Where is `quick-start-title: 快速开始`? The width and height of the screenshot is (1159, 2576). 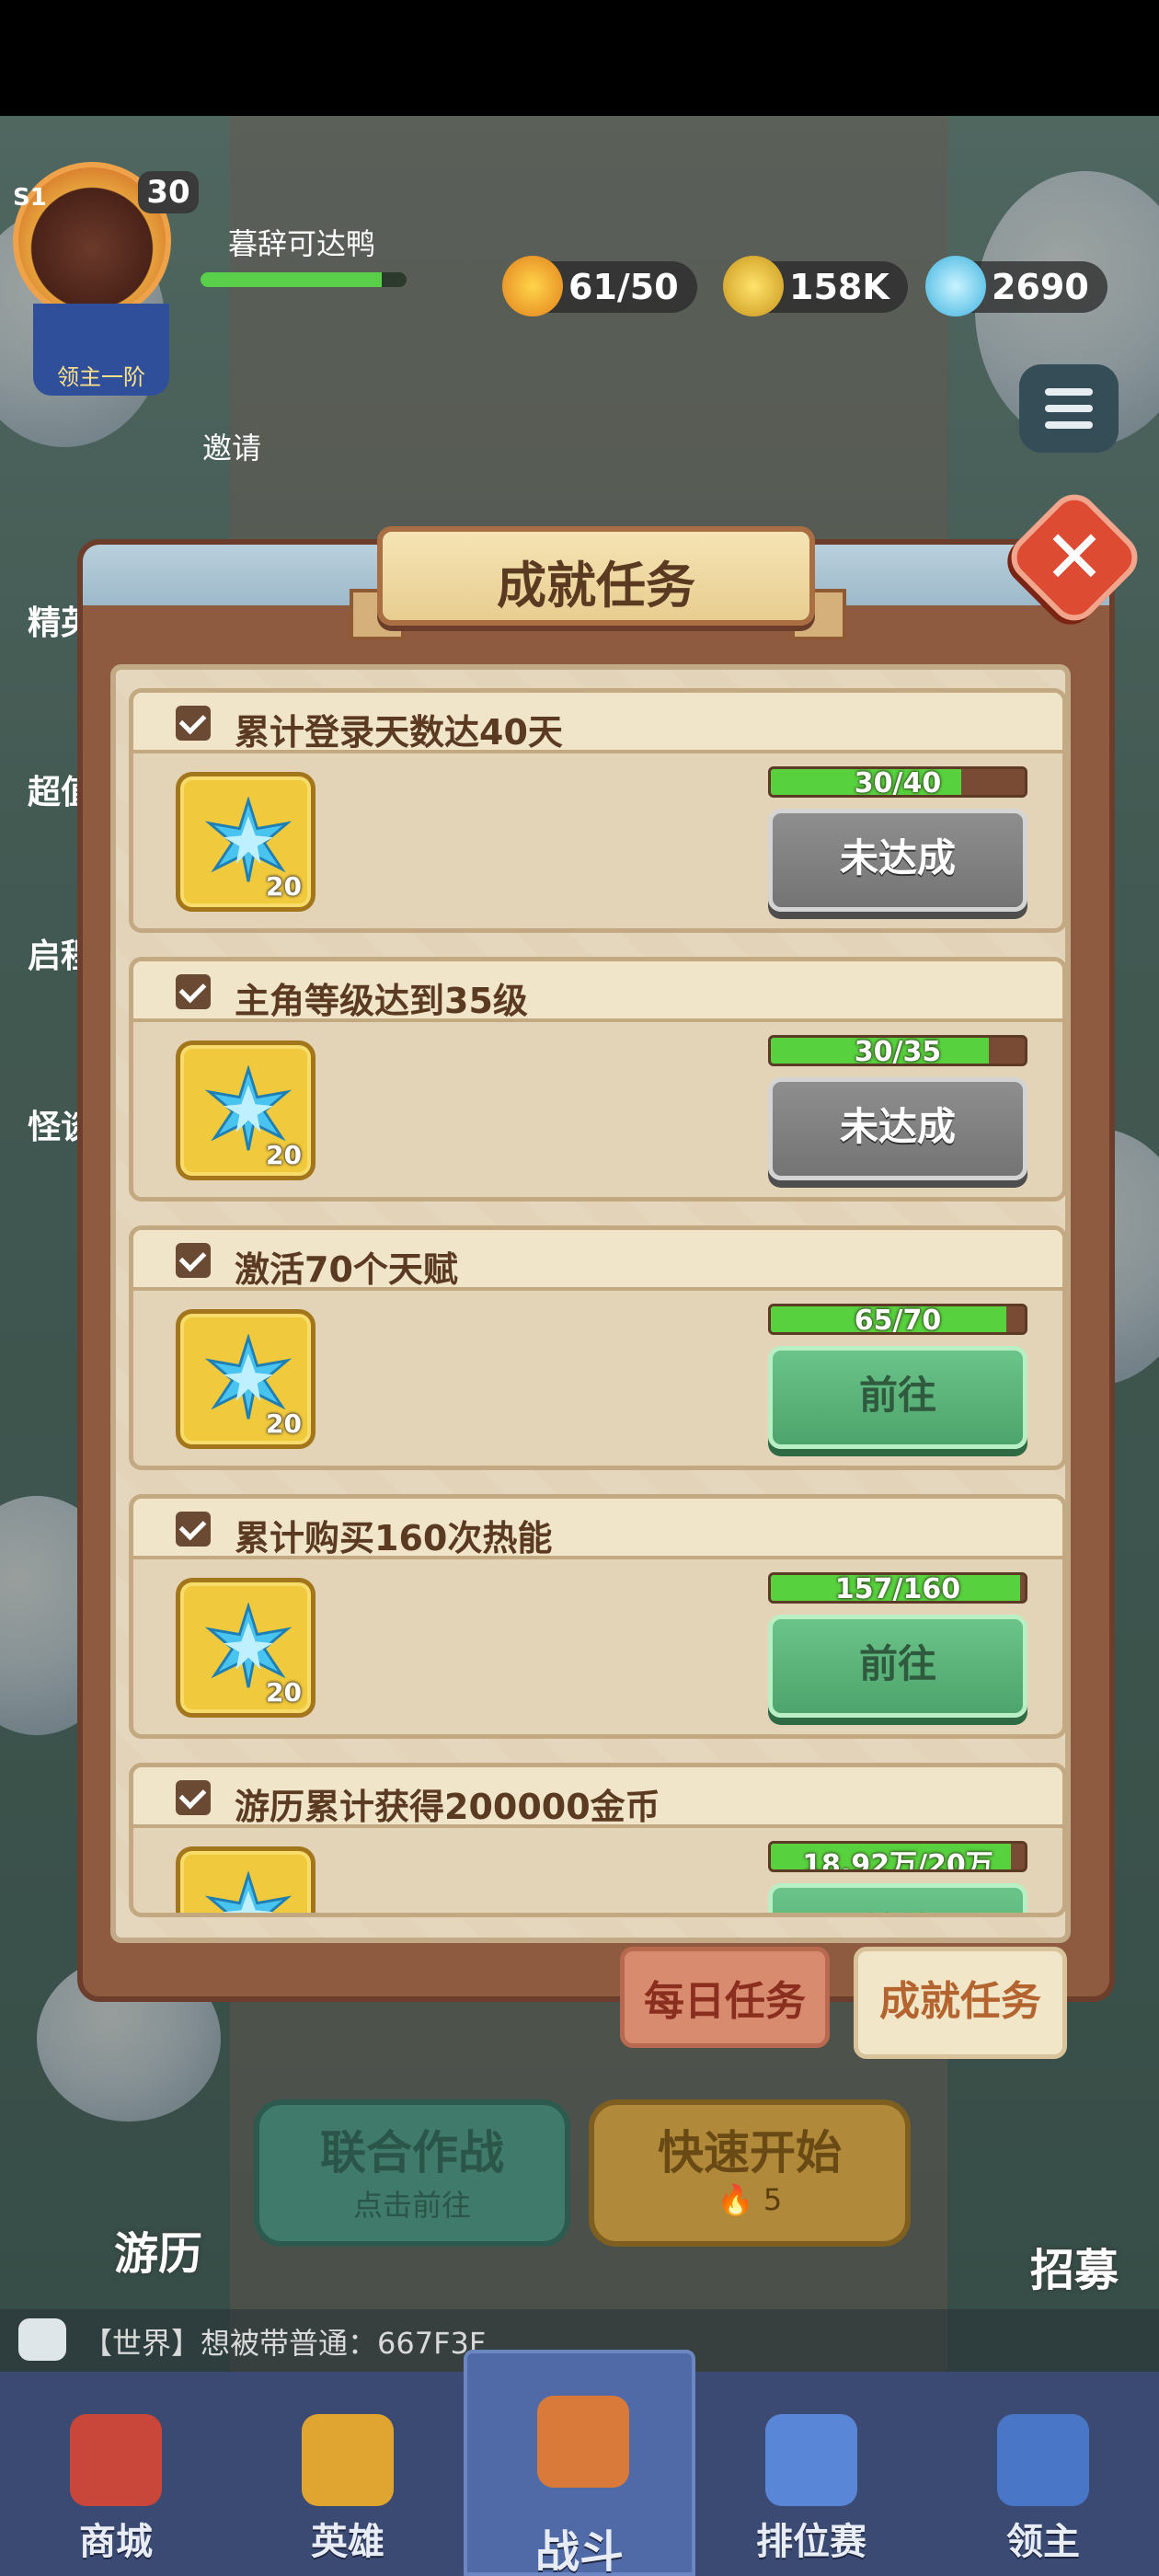 quick-start-title: 快速开始 is located at coordinates (750, 2152).